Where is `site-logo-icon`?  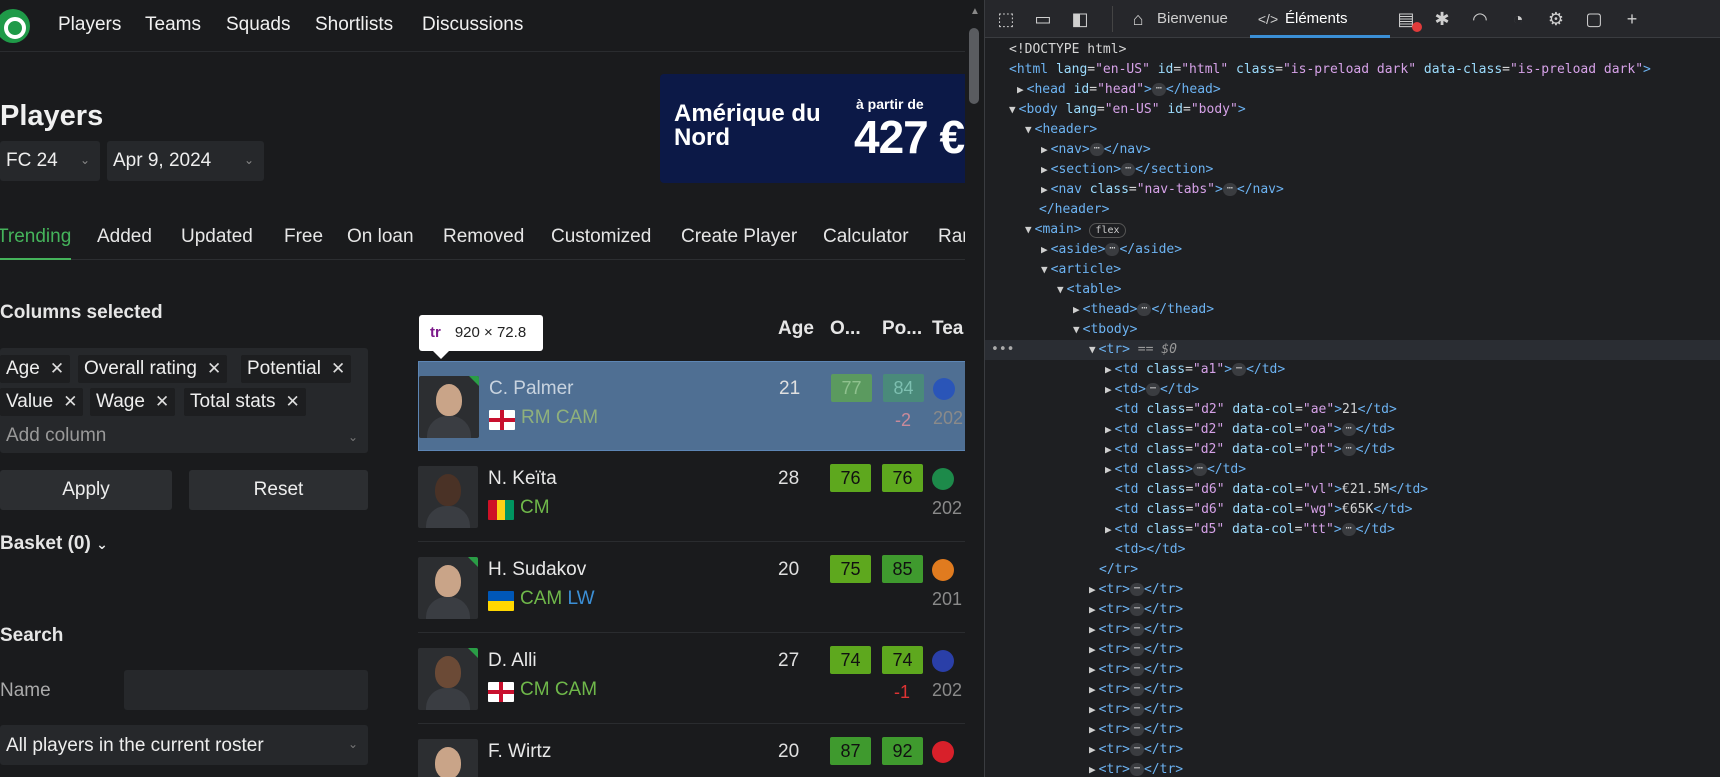
site-logo-icon is located at coordinates (15, 26).